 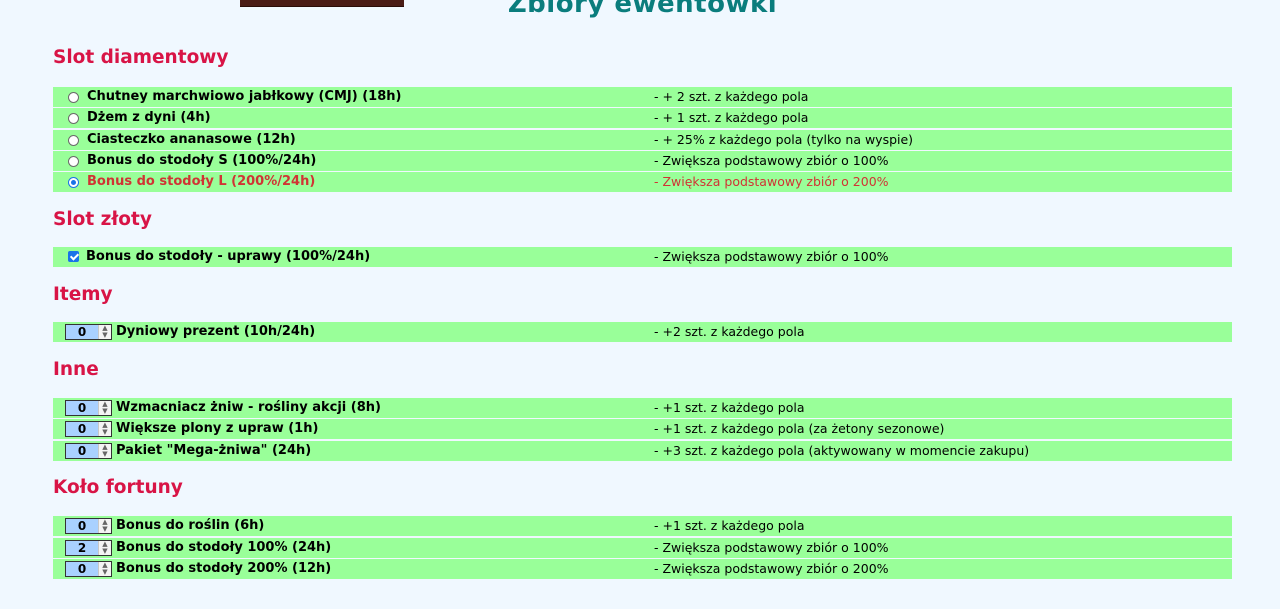 What do you see at coordinates (73, 182) in the screenshot?
I see `radio-button-selected` at bounding box center [73, 182].